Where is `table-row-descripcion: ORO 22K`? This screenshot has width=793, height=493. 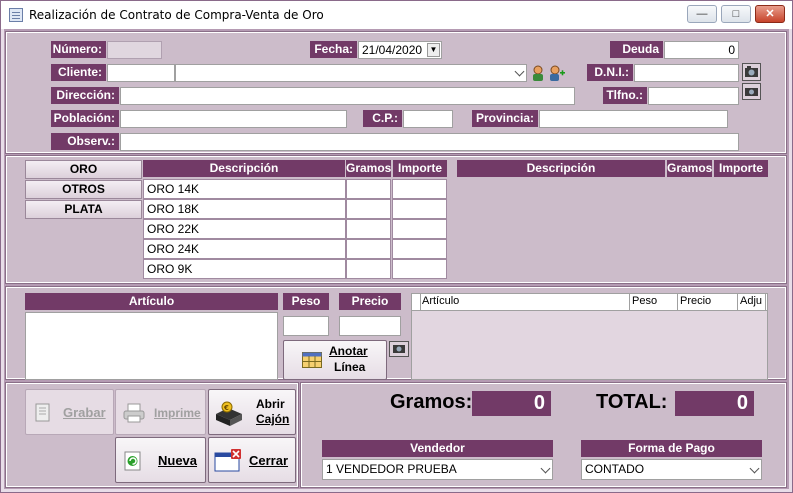 table-row-descripcion: ORO 22K is located at coordinates (244, 229).